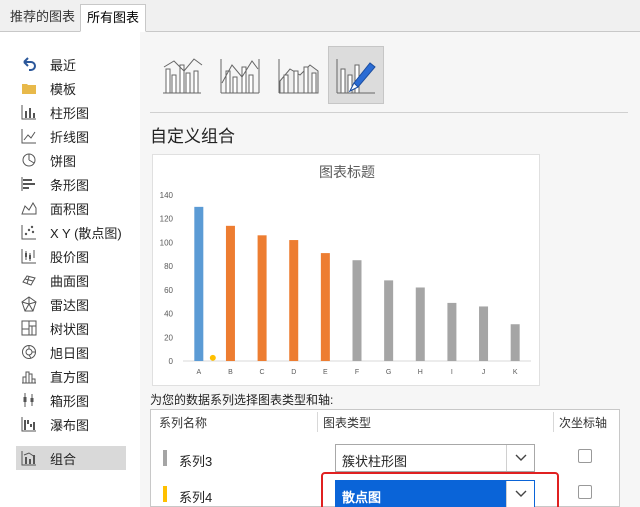 The height and width of the screenshot is (507, 640). I want to click on sidebar-item-stock: 股价图, so click(71, 256).